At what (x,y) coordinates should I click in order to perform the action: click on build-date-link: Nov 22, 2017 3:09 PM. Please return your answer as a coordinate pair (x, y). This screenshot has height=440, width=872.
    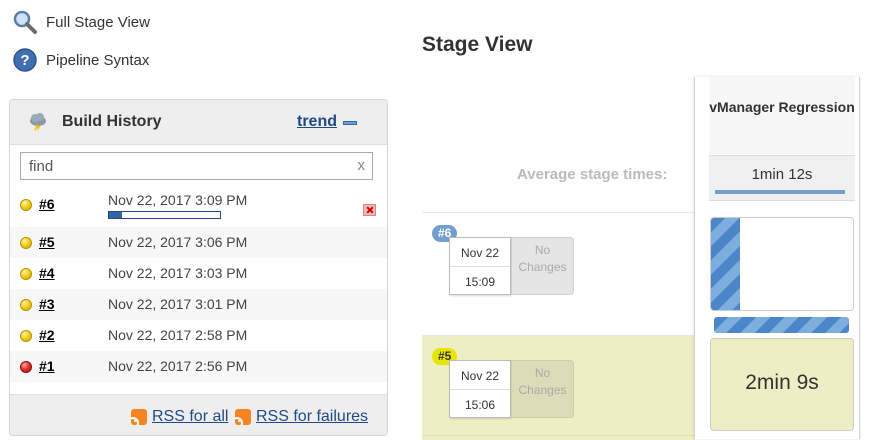
    Looking at the image, I should click on (177, 200).